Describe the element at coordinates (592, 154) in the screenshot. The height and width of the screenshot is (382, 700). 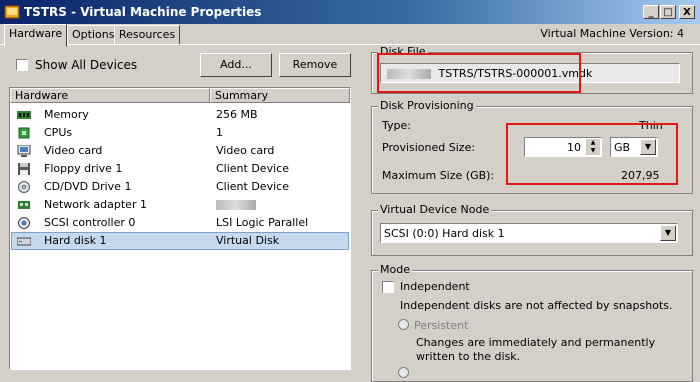
I see `highlight-provisioned-size` at that location.